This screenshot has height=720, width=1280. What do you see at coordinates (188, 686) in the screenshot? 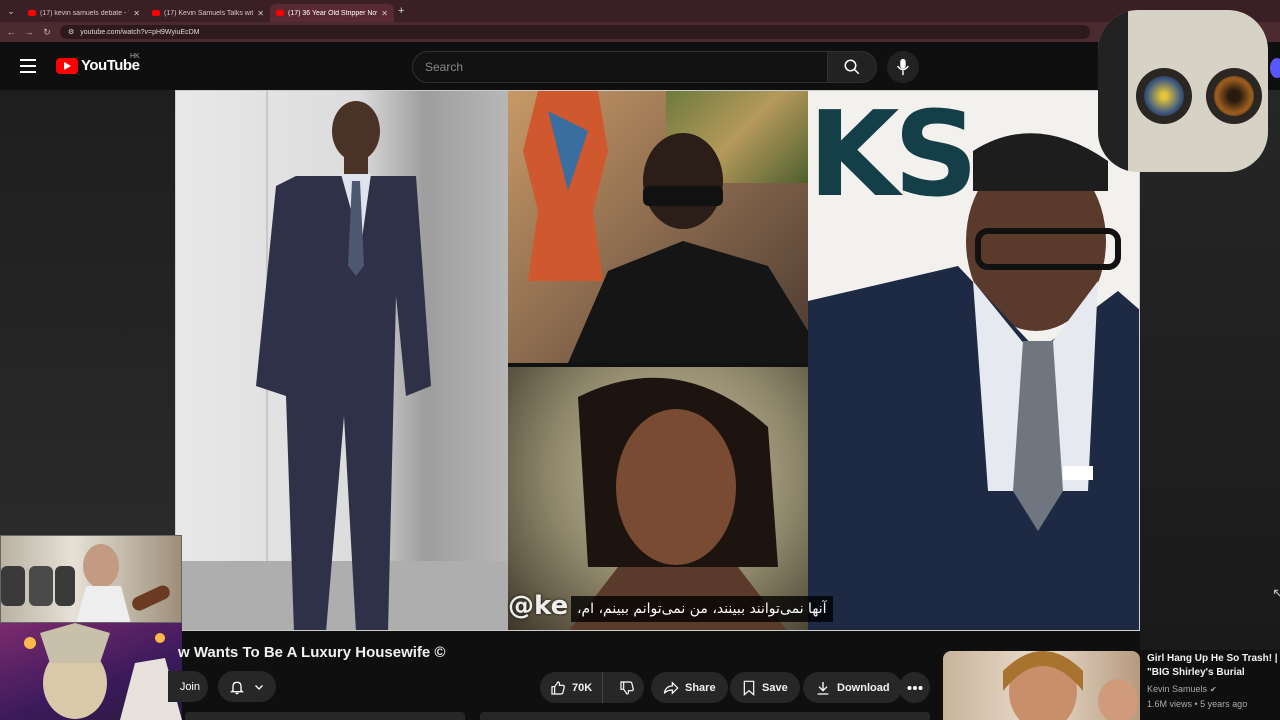
I see `join-button: Join` at bounding box center [188, 686].